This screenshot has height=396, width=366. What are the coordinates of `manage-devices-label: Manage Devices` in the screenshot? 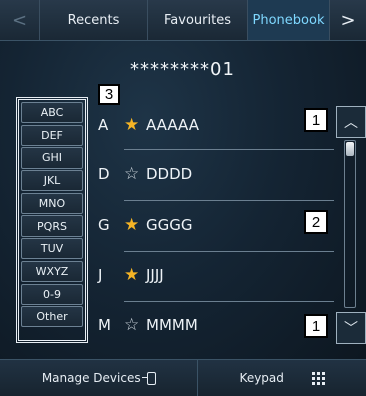 It's located at (91, 378).